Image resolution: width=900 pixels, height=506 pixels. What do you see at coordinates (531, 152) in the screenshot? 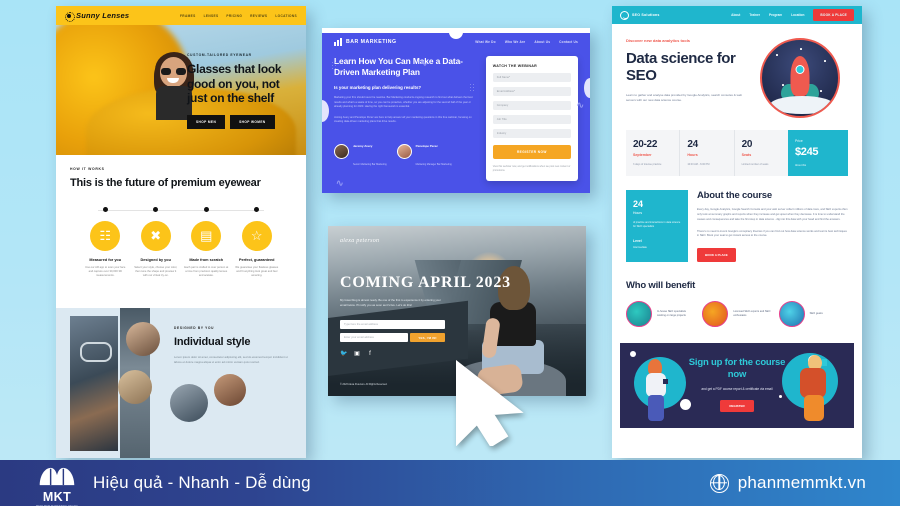
I see `register-now-button: REGISTER NOW` at bounding box center [531, 152].